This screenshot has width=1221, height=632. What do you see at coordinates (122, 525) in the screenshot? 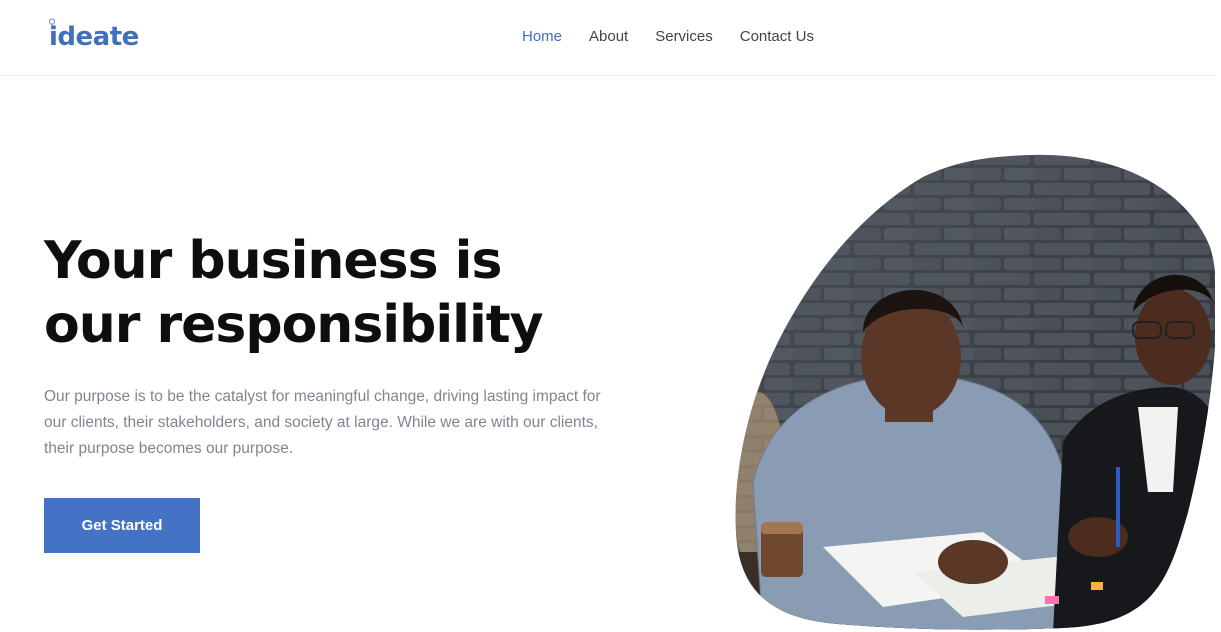
I see `get-started-button: Get Started` at bounding box center [122, 525].